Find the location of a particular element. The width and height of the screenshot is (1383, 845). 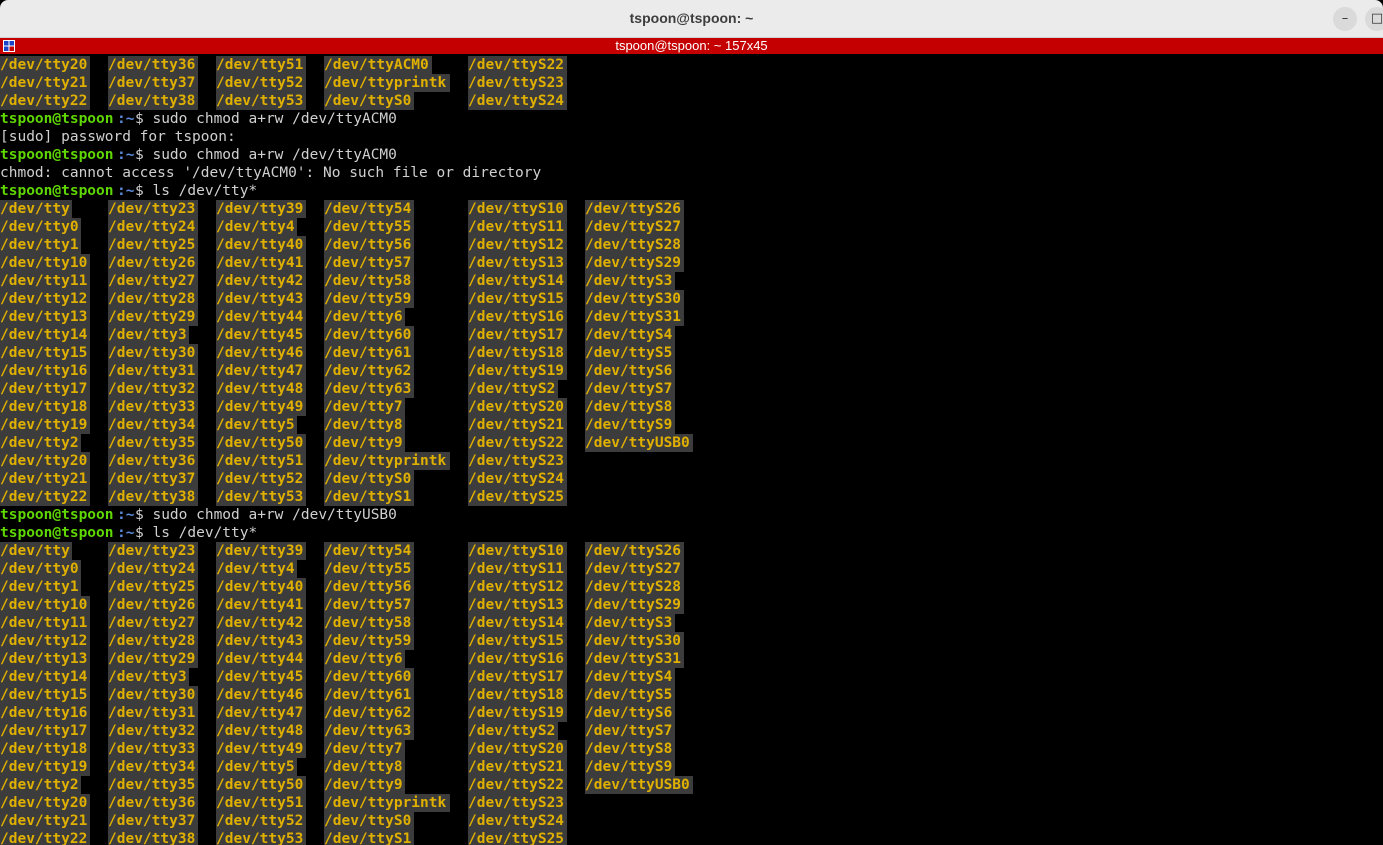

device-entry: /dev/tty60 is located at coordinates (369, 677).